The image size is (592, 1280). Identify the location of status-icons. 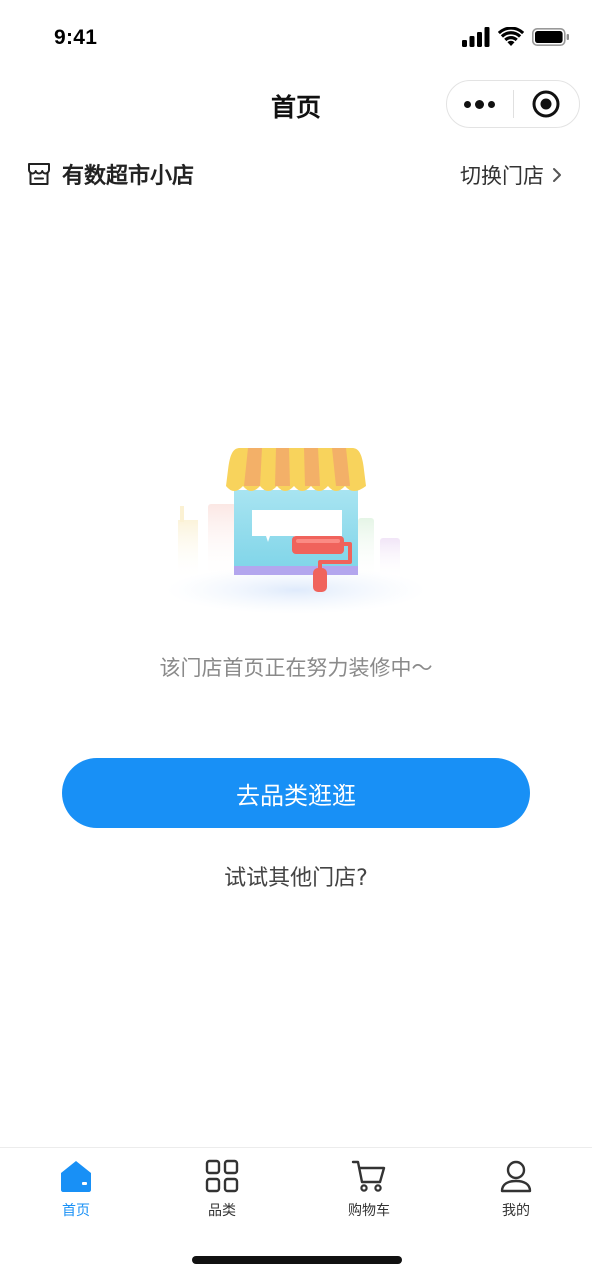
(516, 37).